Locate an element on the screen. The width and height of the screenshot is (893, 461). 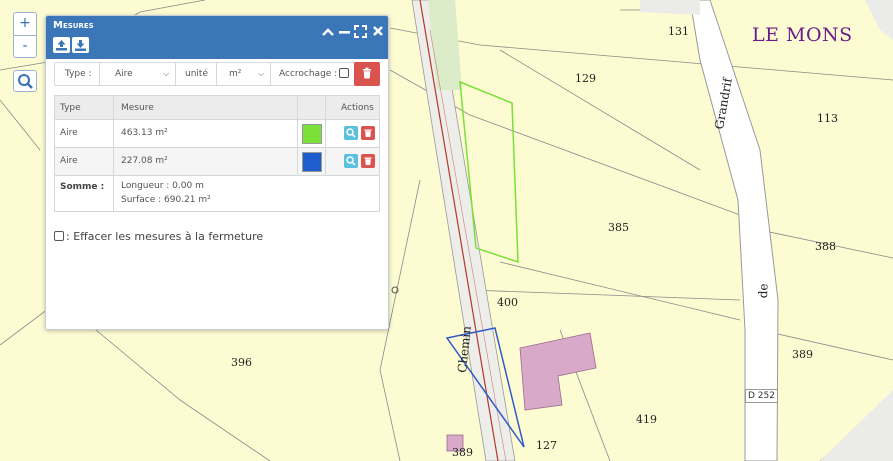
parcel-label: 129 is located at coordinates (585, 78).